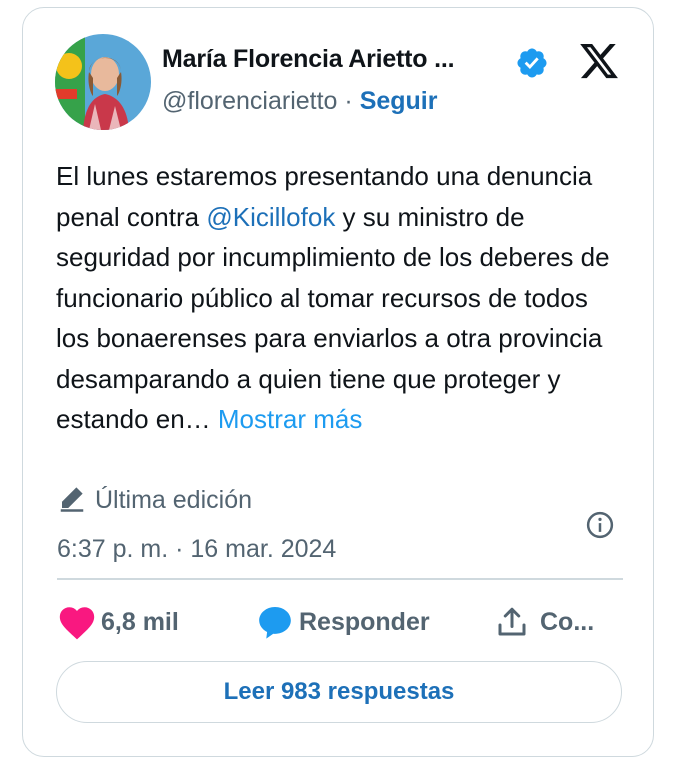 Image resolution: width=677 pixels, height=766 pixels. I want to click on author-handle: @florenciarietto, so click(249, 101).